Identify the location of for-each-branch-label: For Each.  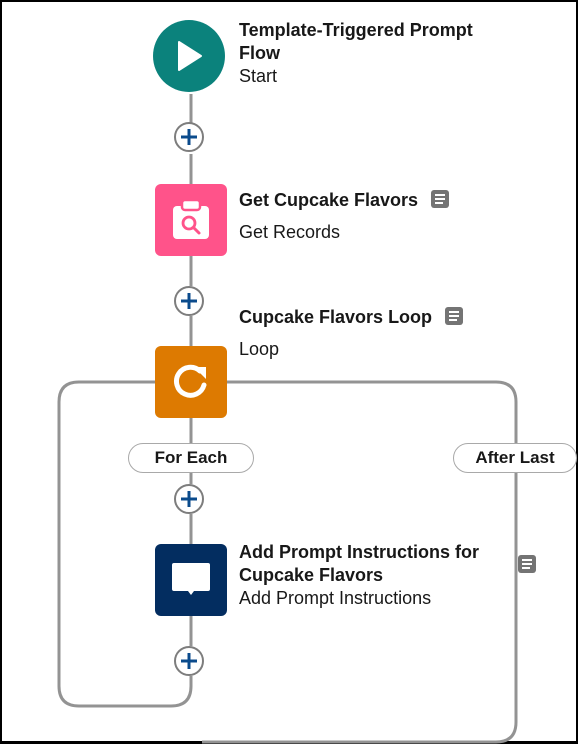
(191, 458).